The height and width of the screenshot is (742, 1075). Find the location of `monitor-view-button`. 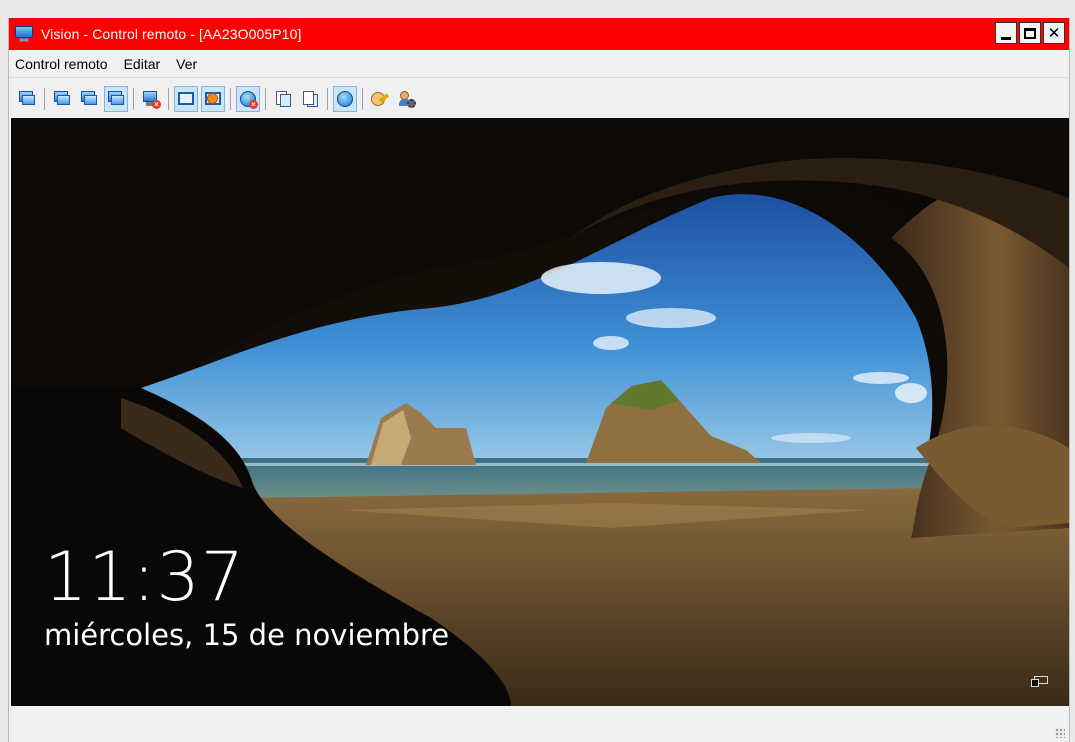

monitor-view-button is located at coordinates (62, 99).